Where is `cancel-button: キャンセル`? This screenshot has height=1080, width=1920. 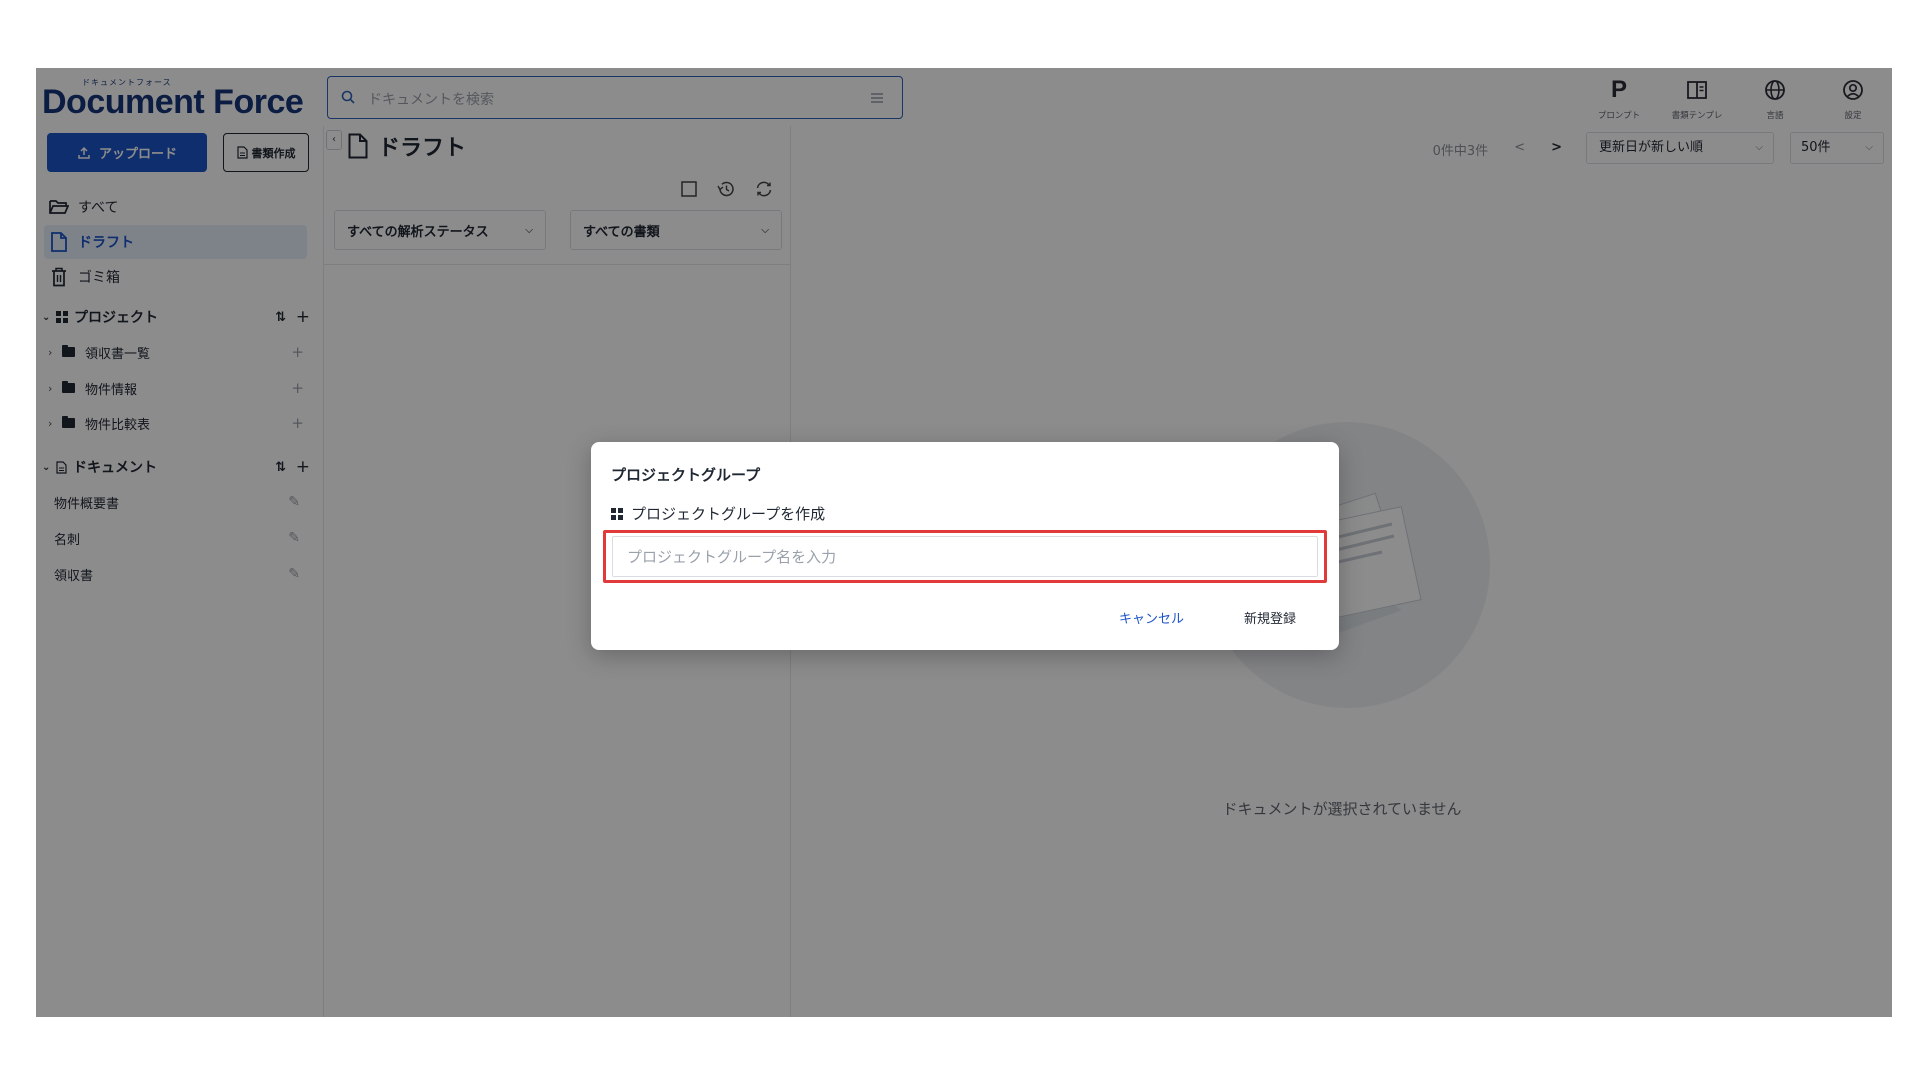
cancel-button: キャンセル is located at coordinates (1151, 617).